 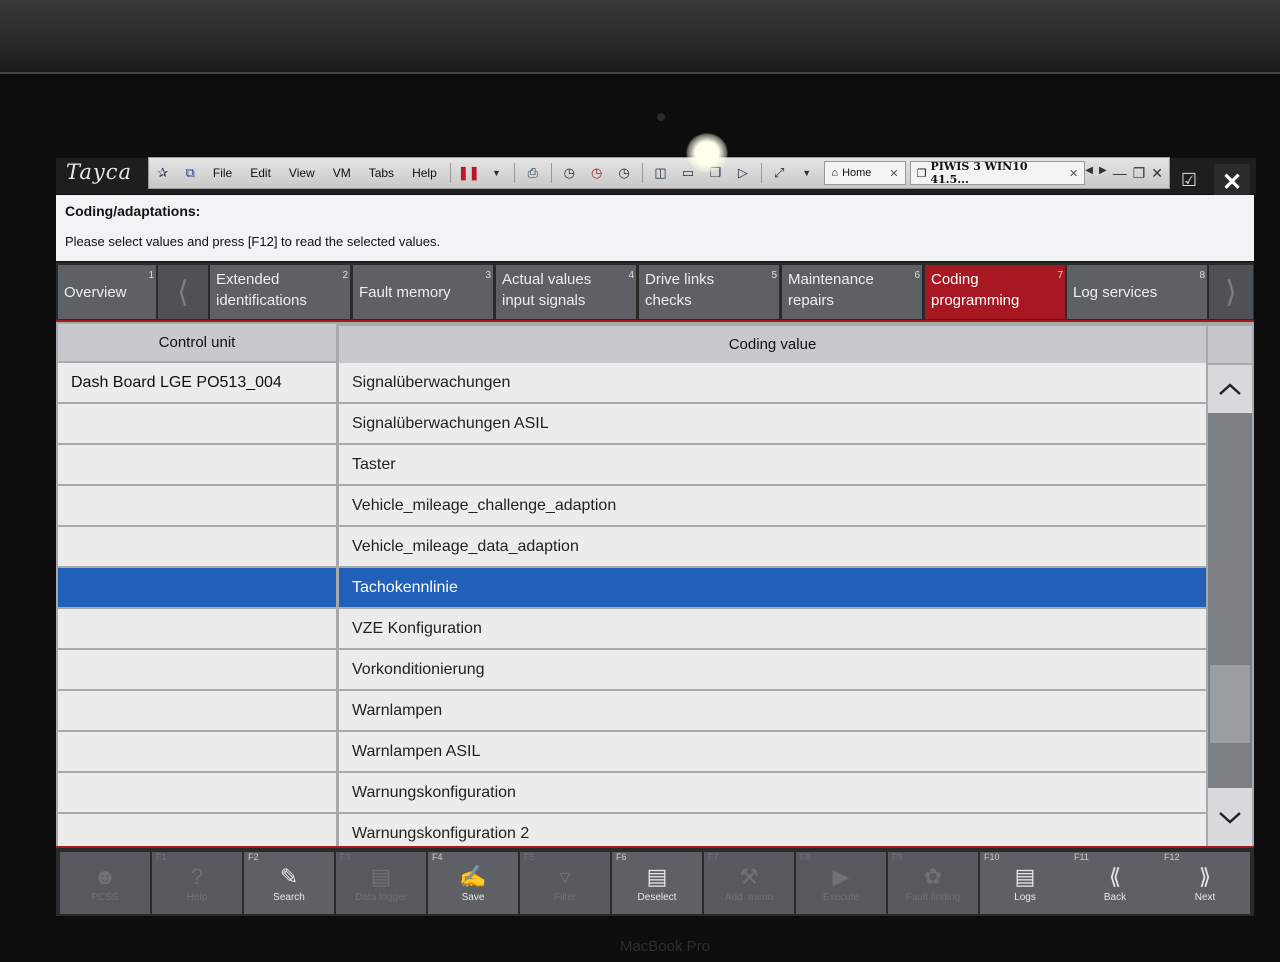 I want to click on table-row: Signalüberwachungen ASIL, so click(x=632, y=423).